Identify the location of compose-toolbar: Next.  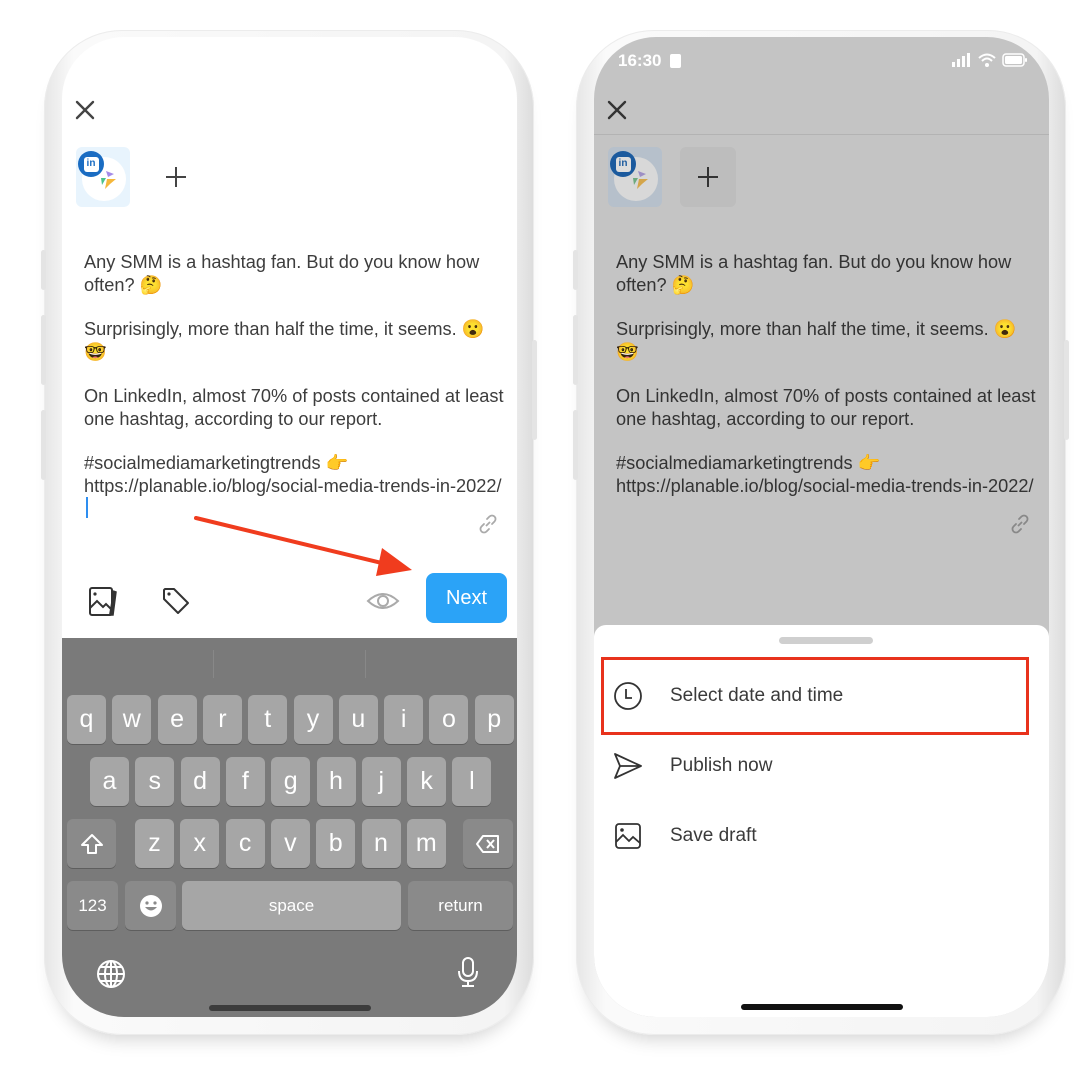
(289, 601).